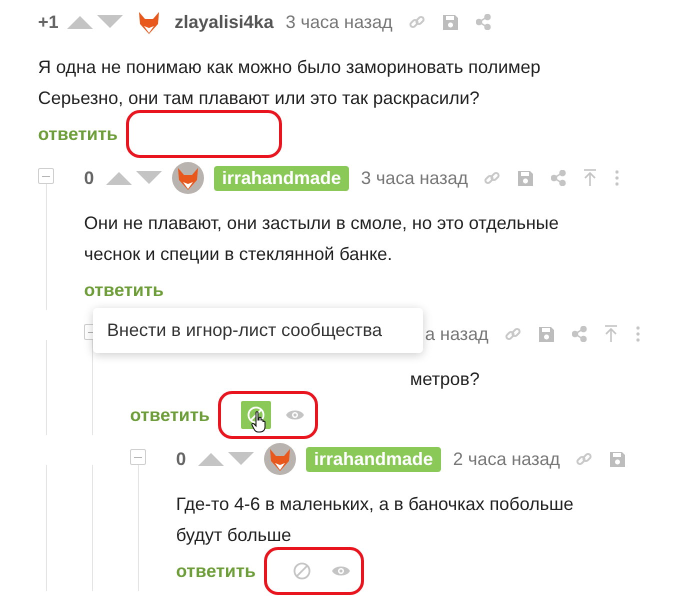  I want to click on vote-score: +1, so click(48, 22).